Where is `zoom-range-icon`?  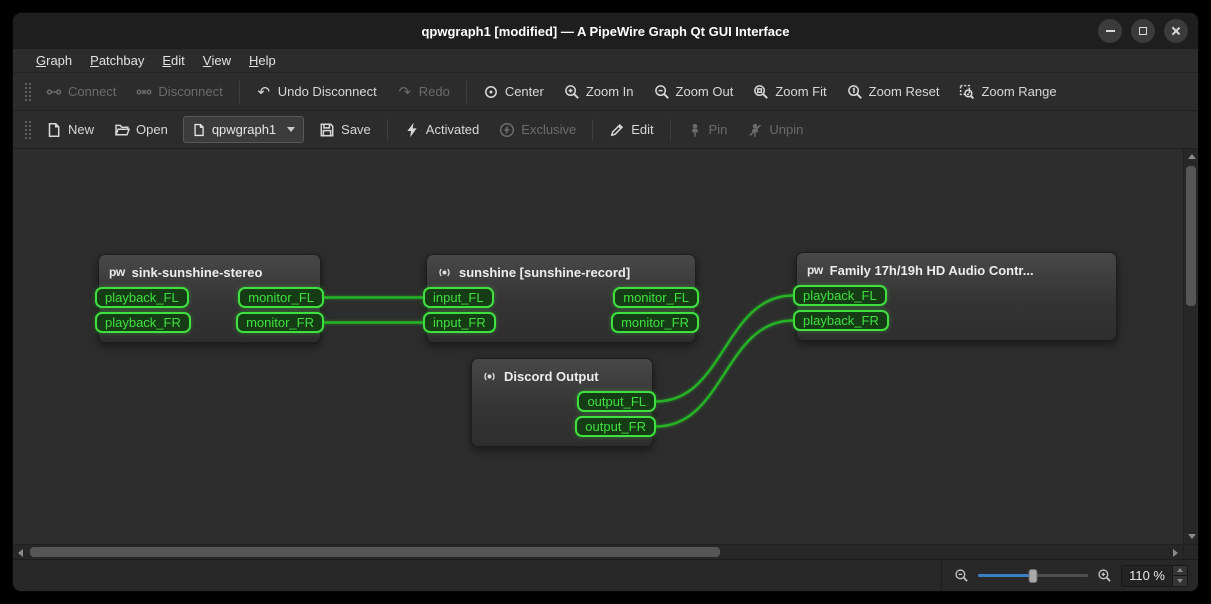
zoom-range-icon is located at coordinates (967, 91).